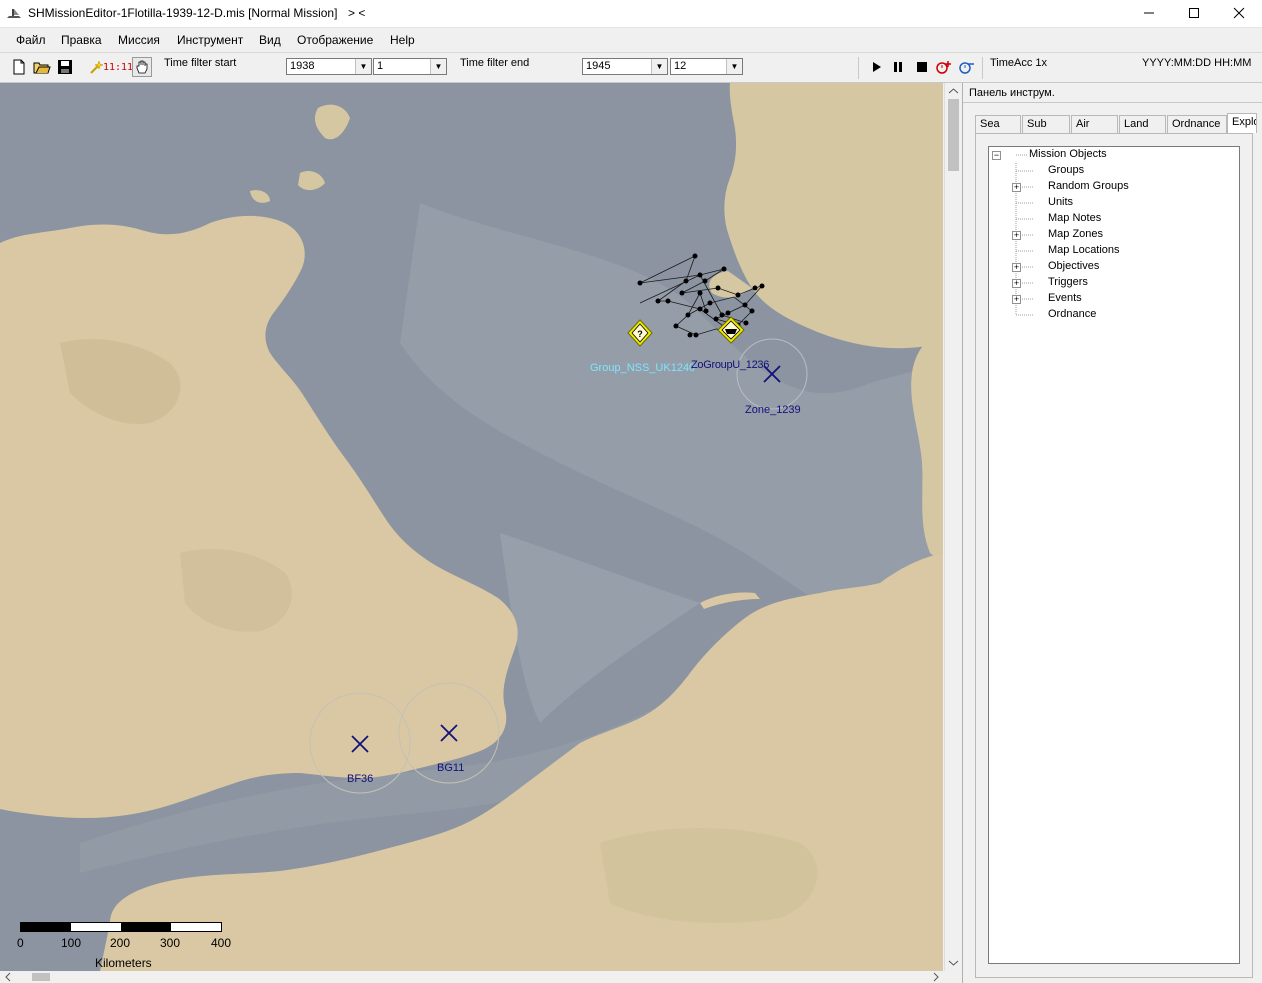 Image resolution: width=1262 pixels, height=983 pixels. What do you see at coordinates (335, 40) in the screenshot?
I see `menu-display: Отображение` at bounding box center [335, 40].